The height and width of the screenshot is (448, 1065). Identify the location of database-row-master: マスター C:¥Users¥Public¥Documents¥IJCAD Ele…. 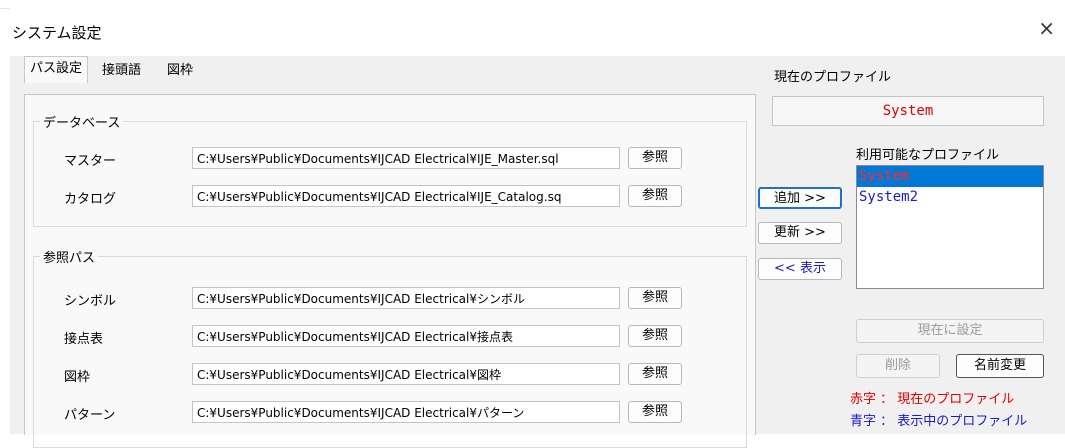
(390, 159).